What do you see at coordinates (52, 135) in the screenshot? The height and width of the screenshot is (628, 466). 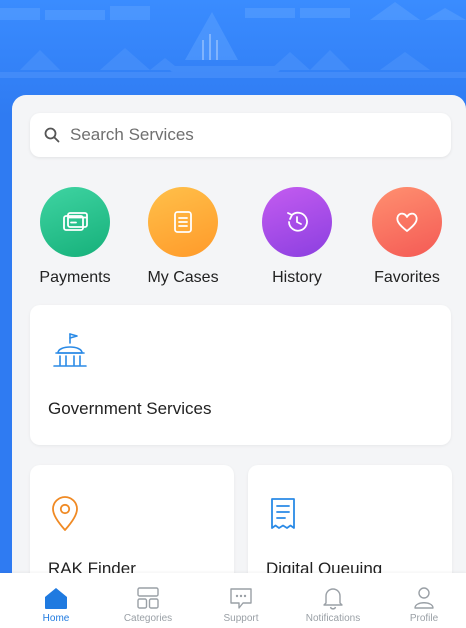 I see `search-icon` at bounding box center [52, 135].